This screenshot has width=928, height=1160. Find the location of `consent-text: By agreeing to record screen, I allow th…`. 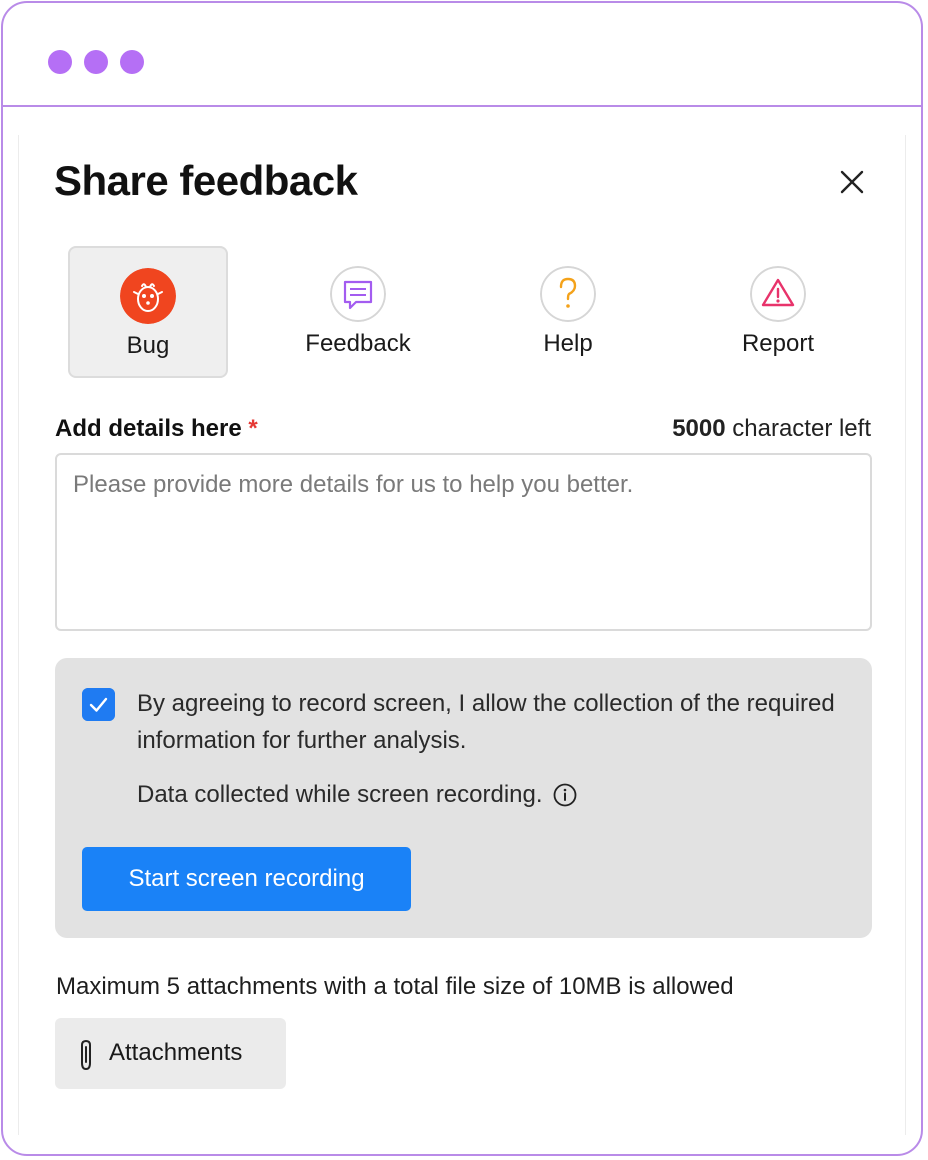

consent-text: By agreeing to record screen, I allow th… is located at coordinates (486, 722).